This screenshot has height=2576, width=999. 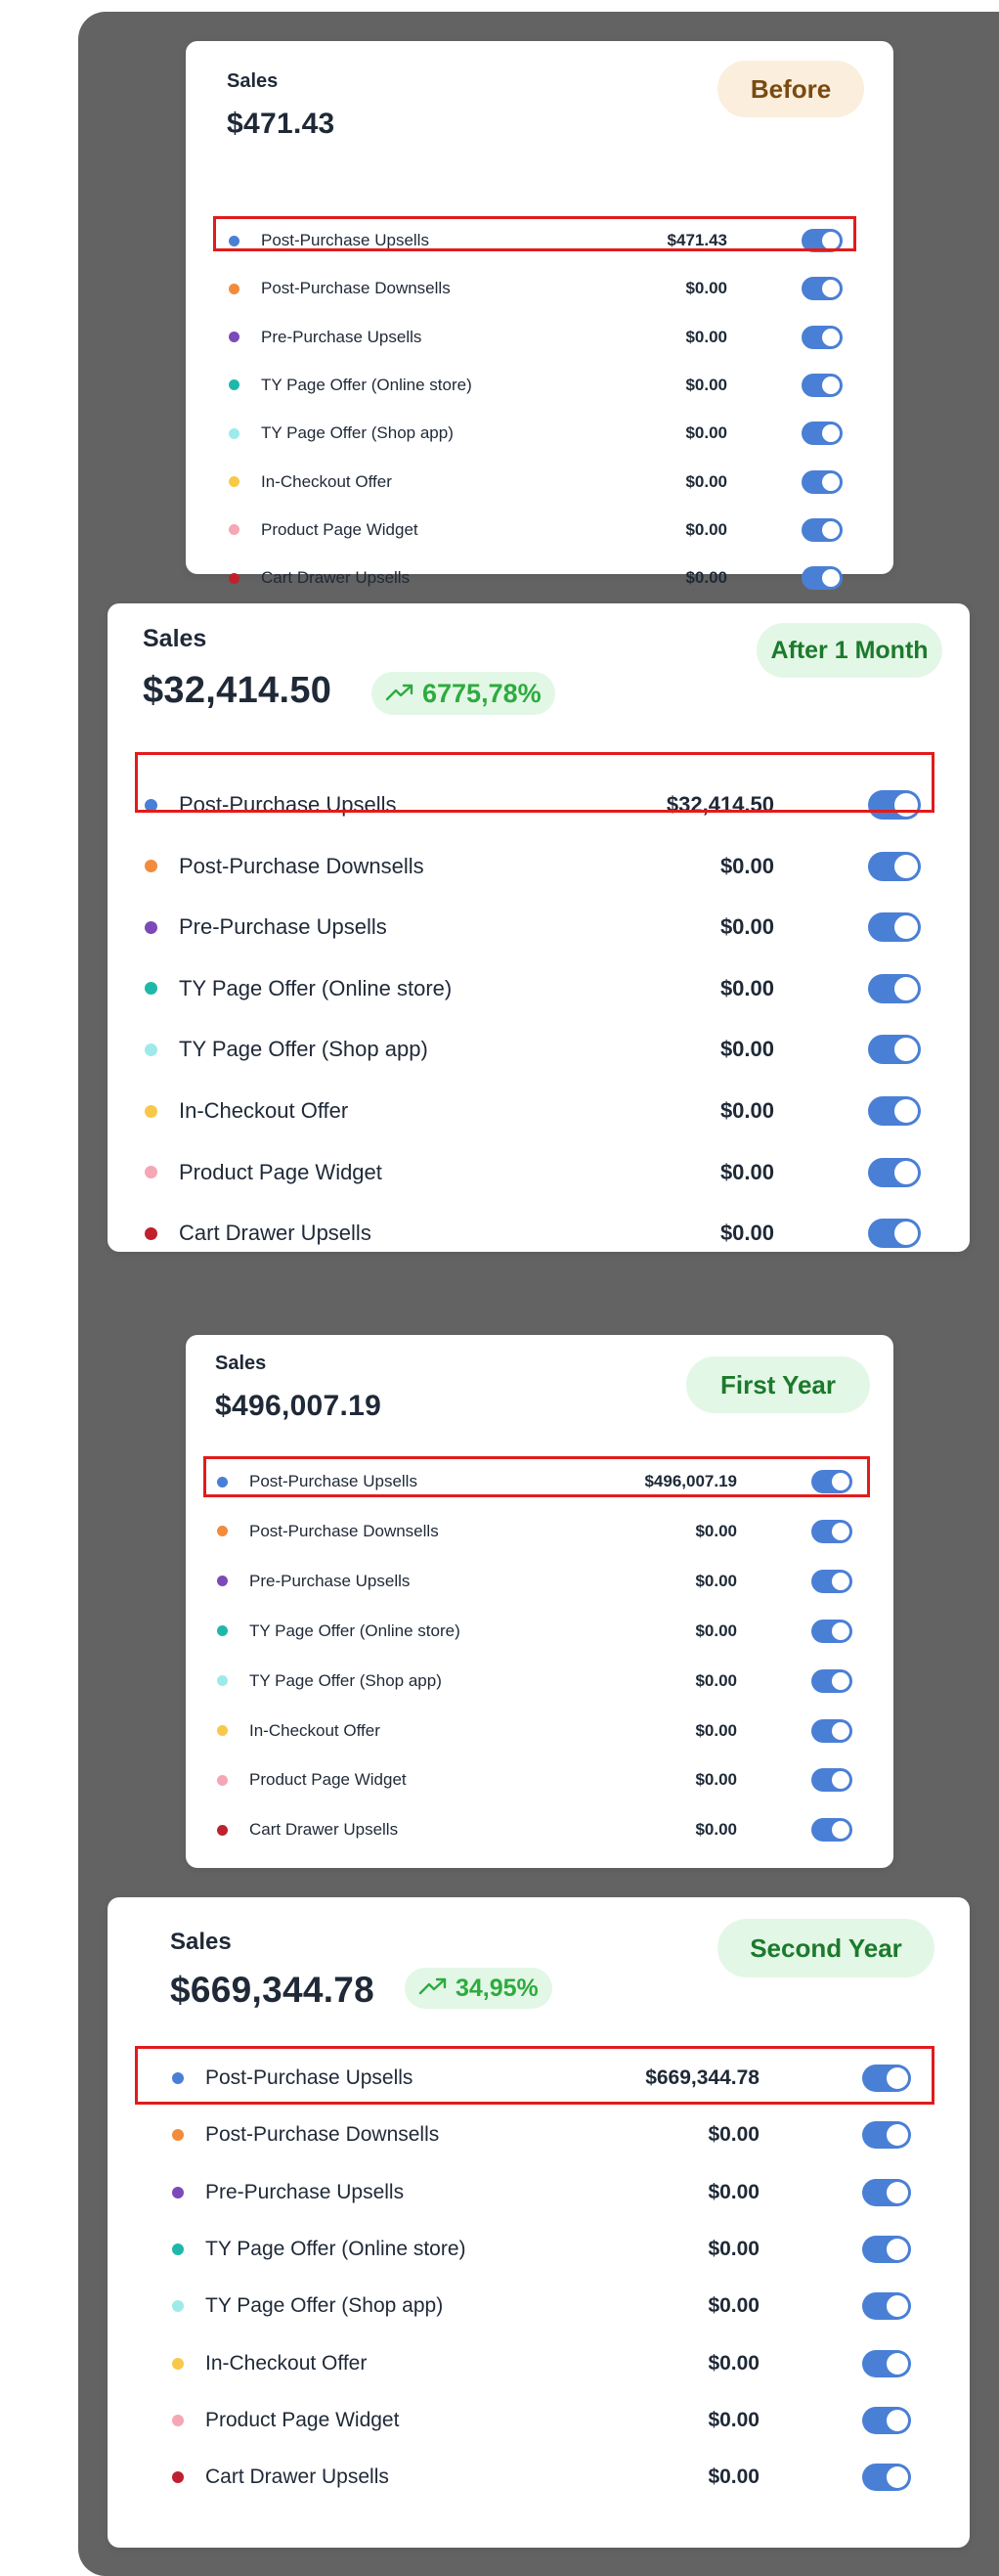 What do you see at coordinates (482, 693) in the screenshot?
I see `growth-percent: 6775,78%` at bounding box center [482, 693].